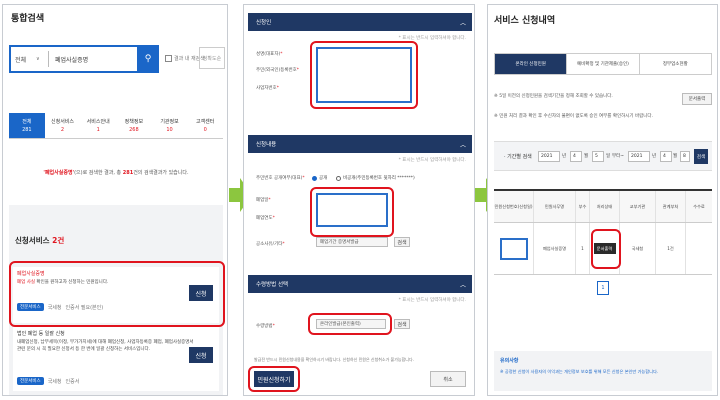 The width and height of the screenshot is (720, 400). I want to click on from-day-select: 5, so click(598, 156).